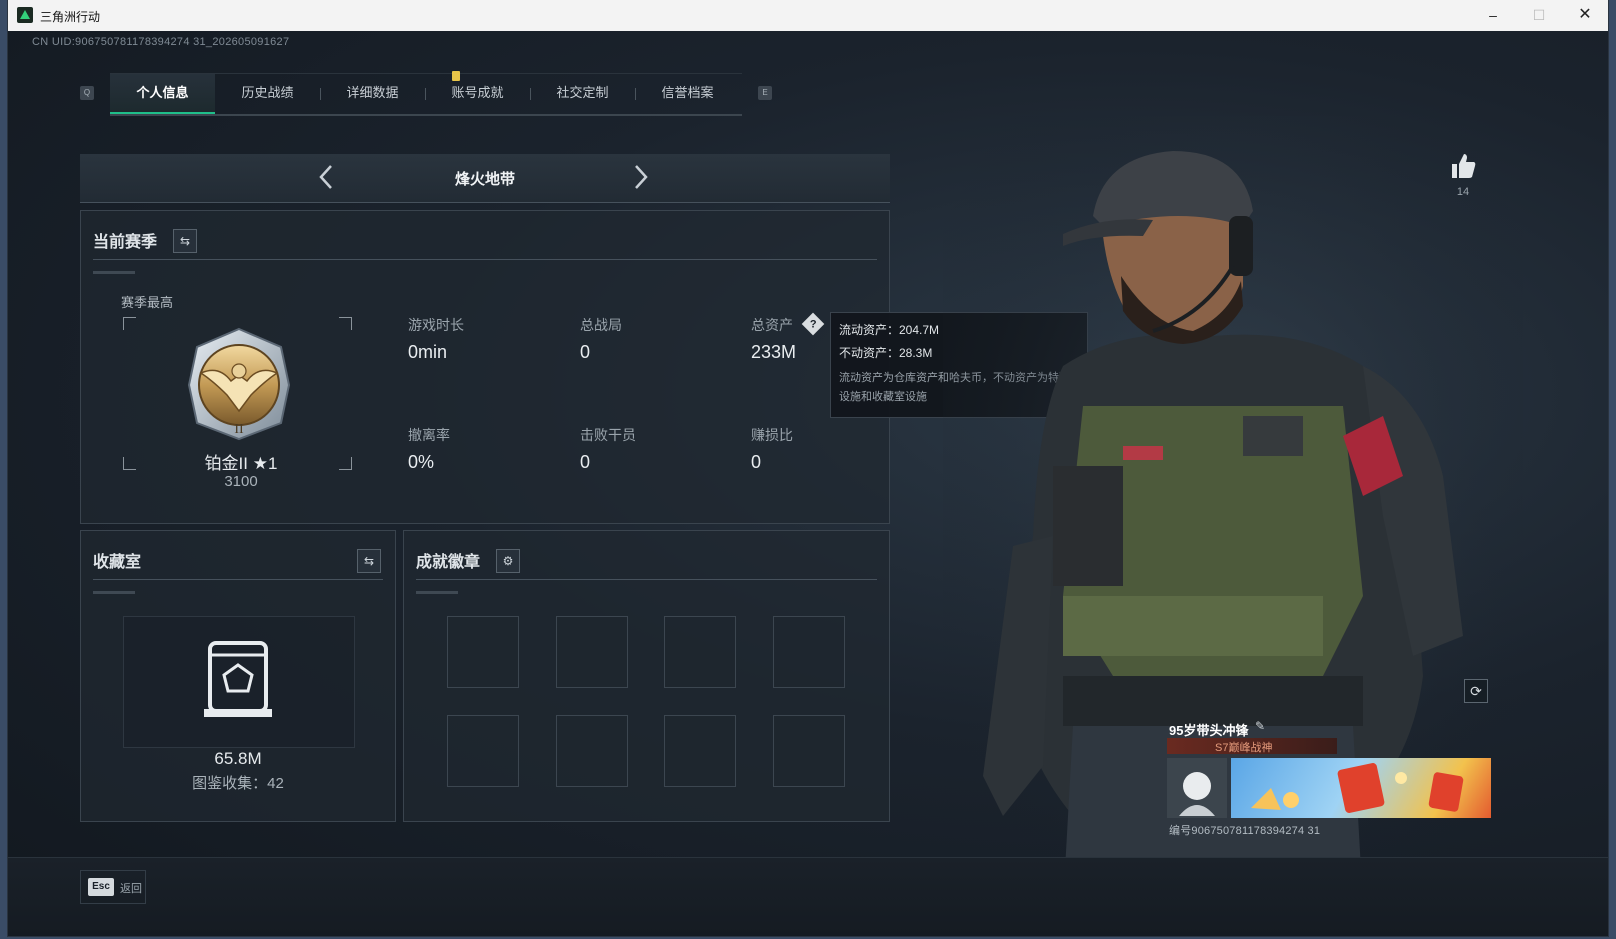  What do you see at coordinates (774, 352) in the screenshot?
I see `stat-value-total-assets: 233M` at bounding box center [774, 352].